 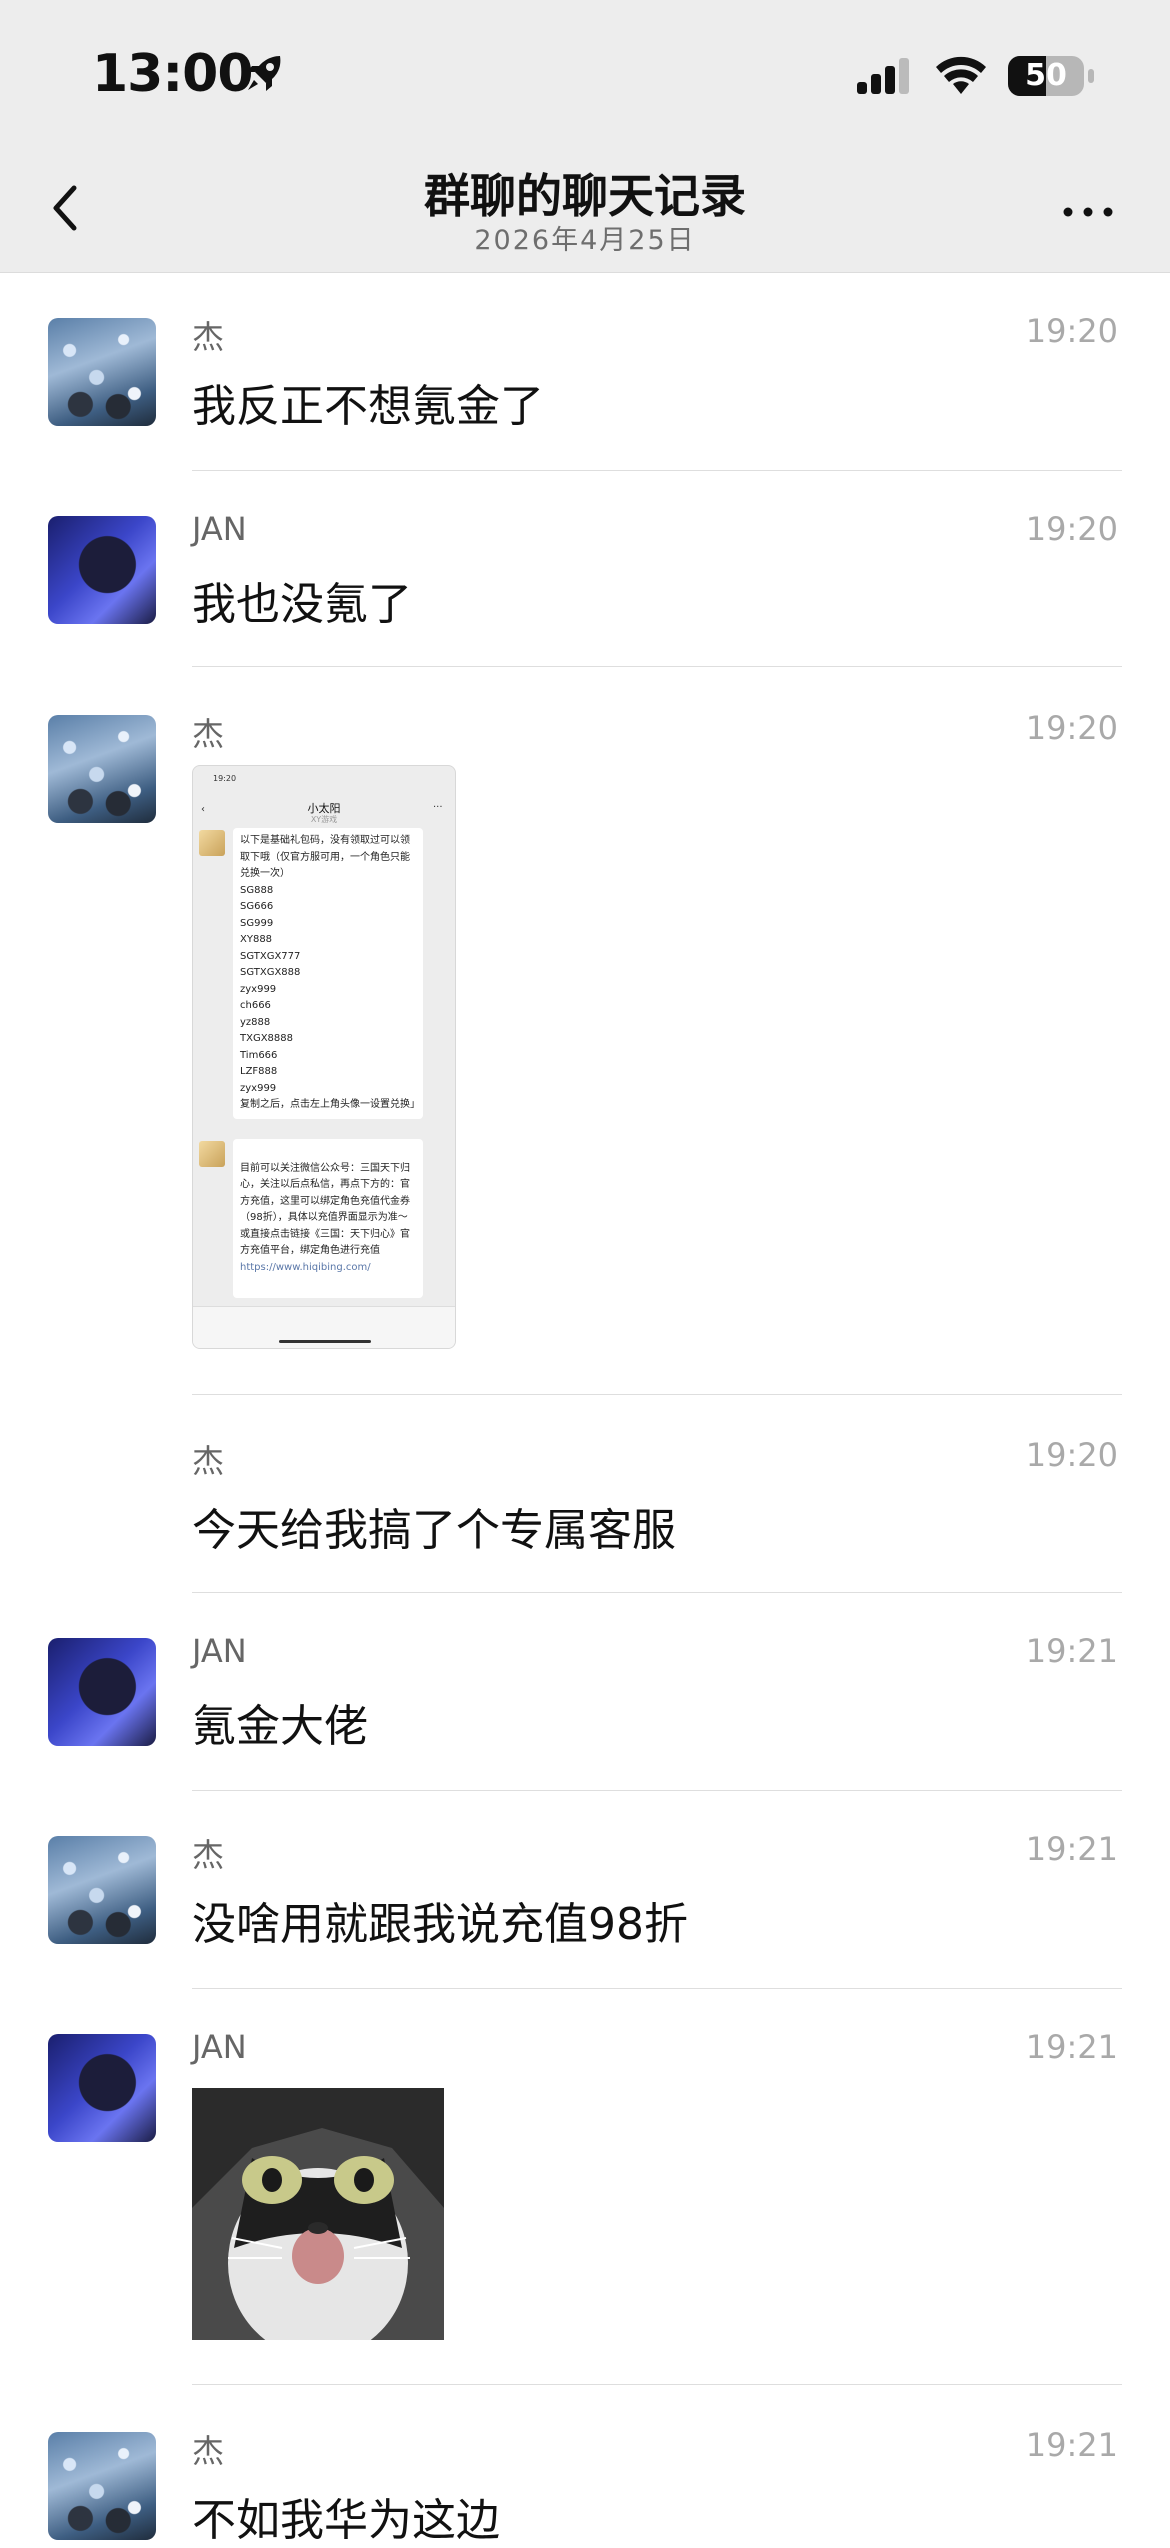 I want to click on nav-header: 群聊的聊天记录 2026年4月25日, so click(x=585, y=211).